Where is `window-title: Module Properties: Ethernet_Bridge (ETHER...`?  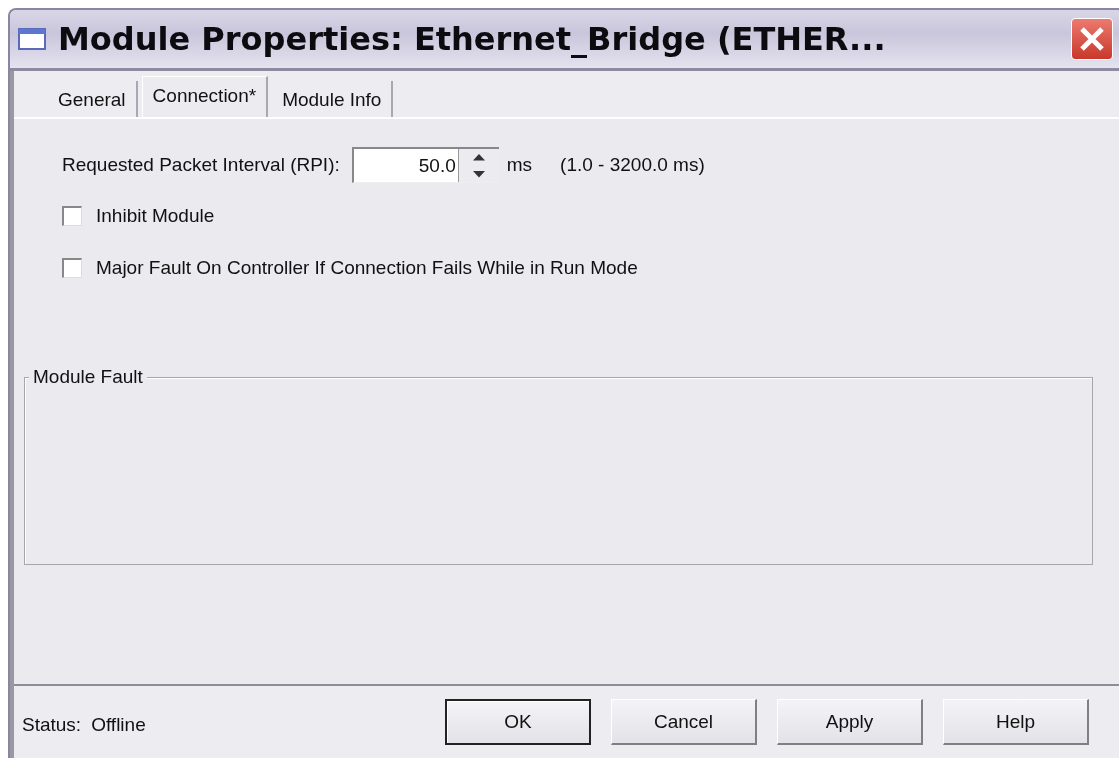 window-title: Module Properties: Ethernet_Bridge (ETHER... is located at coordinates (472, 39).